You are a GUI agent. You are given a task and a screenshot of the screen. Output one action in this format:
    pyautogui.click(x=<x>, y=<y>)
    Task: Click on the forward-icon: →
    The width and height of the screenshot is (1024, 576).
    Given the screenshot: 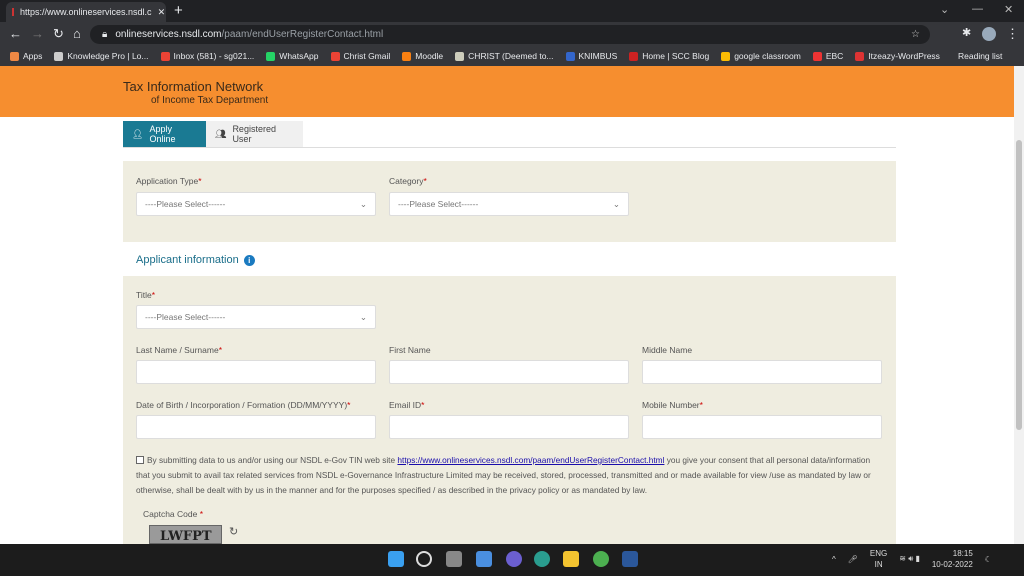 What is the action you would take?
    pyautogui.click(x=37, y=33)
    